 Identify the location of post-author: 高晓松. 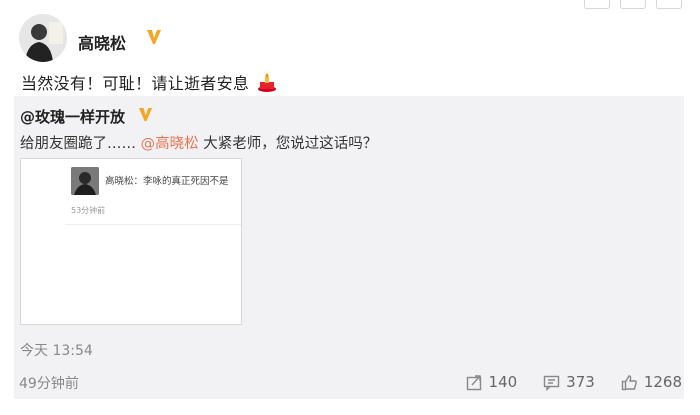
(102, 42).